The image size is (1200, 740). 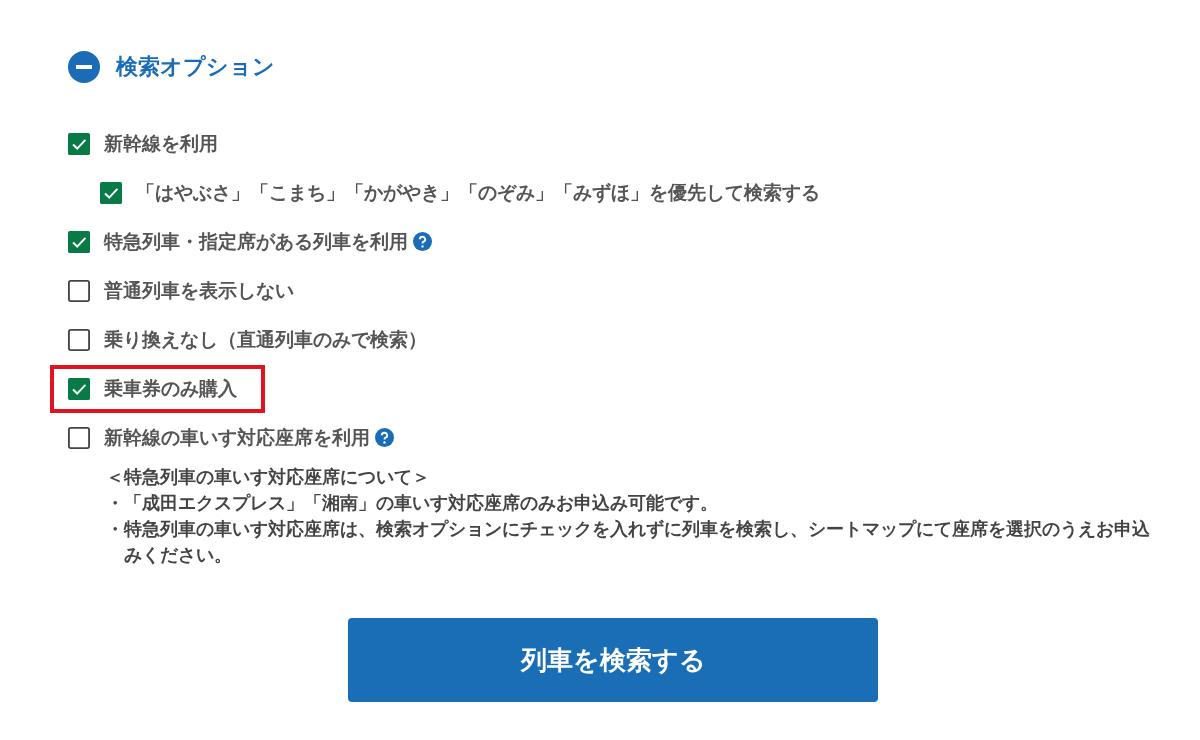 I want to click on option-label: 特急列車・指定席がある列車を利用, so click(x=256, y=241).